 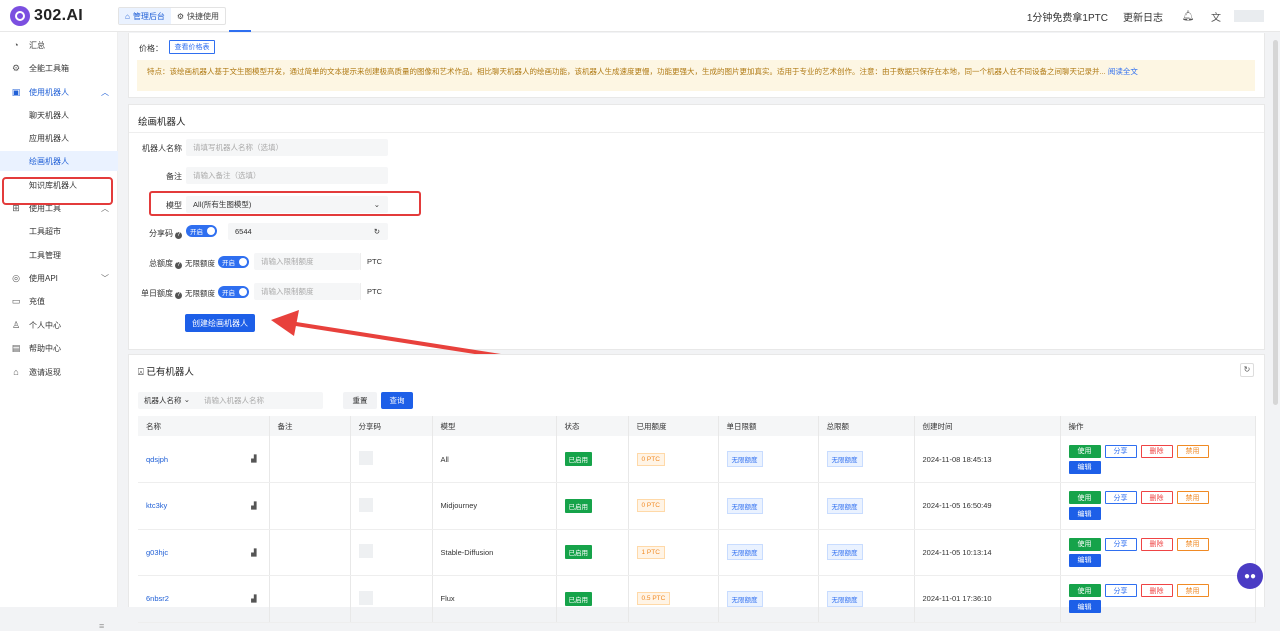 I want to click on total-limit-input: 请输入限制额度, so click(x=307, y=261).